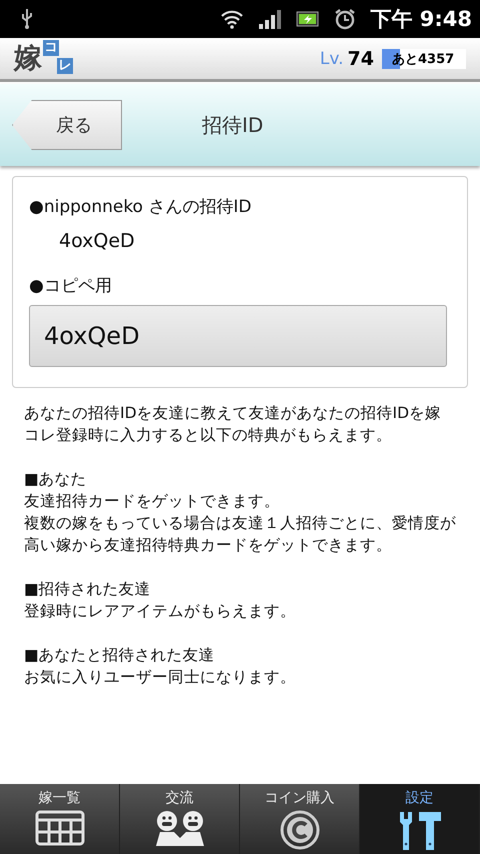 The width and height of the screenshot is (480, 854). I want to click on description-text: ■招待された友達, so click(88, 589).